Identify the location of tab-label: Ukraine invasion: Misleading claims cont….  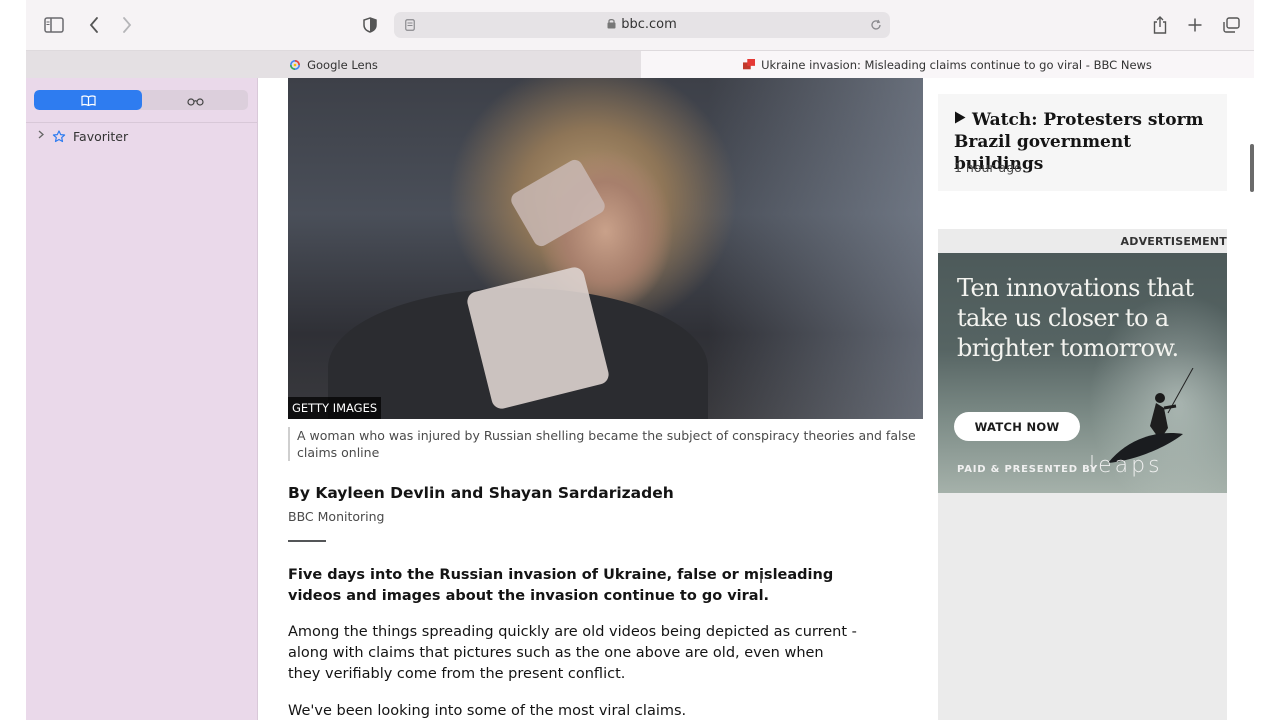
(956, 64).